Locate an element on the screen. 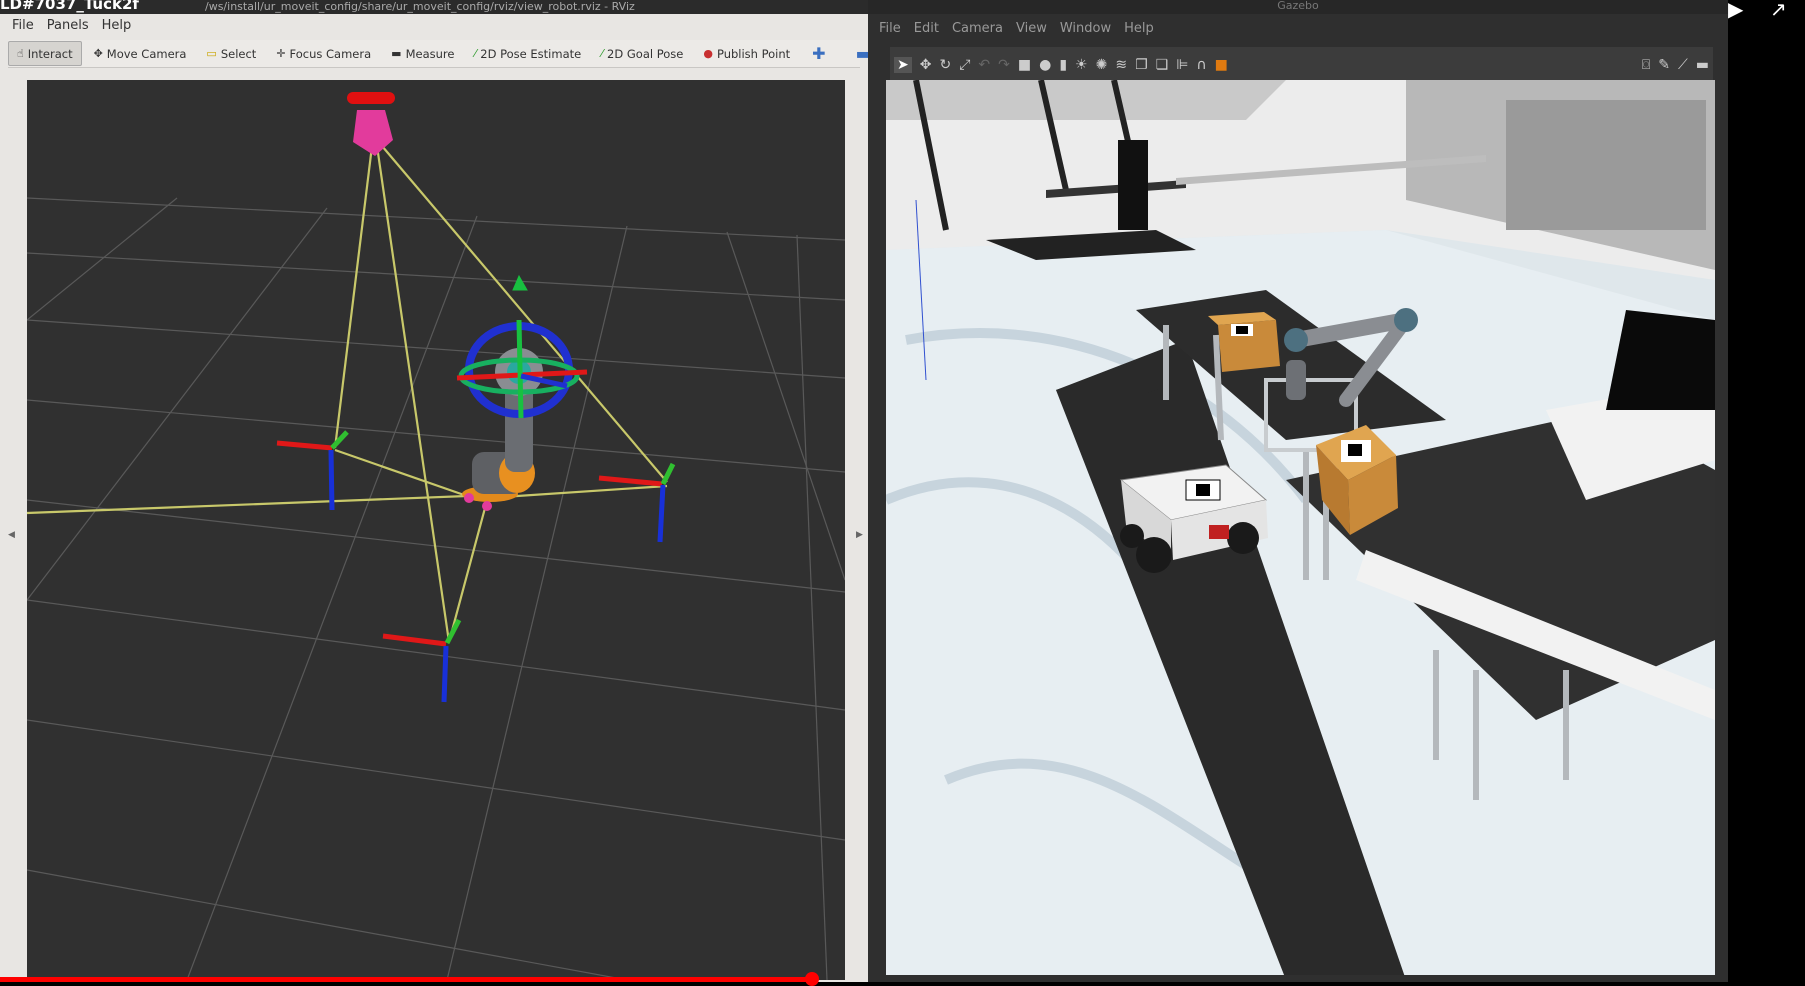 The width and height of the screenshot is (1805, 986). undo-icon: ↶ is located at coordinates (984, 65).